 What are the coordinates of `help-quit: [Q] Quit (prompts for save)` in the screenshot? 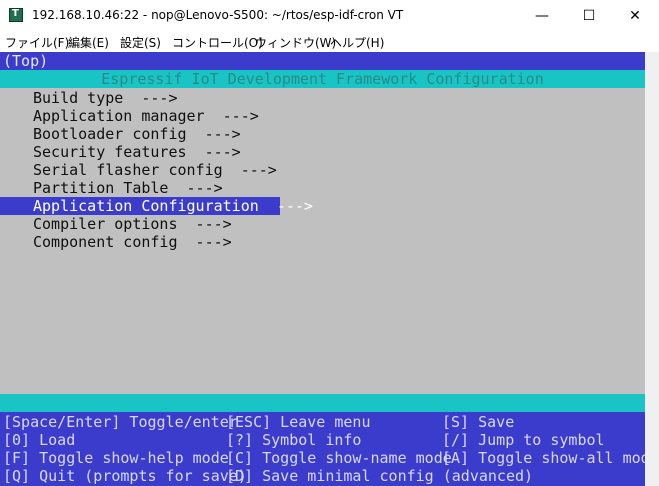 It's located at (125, 476).